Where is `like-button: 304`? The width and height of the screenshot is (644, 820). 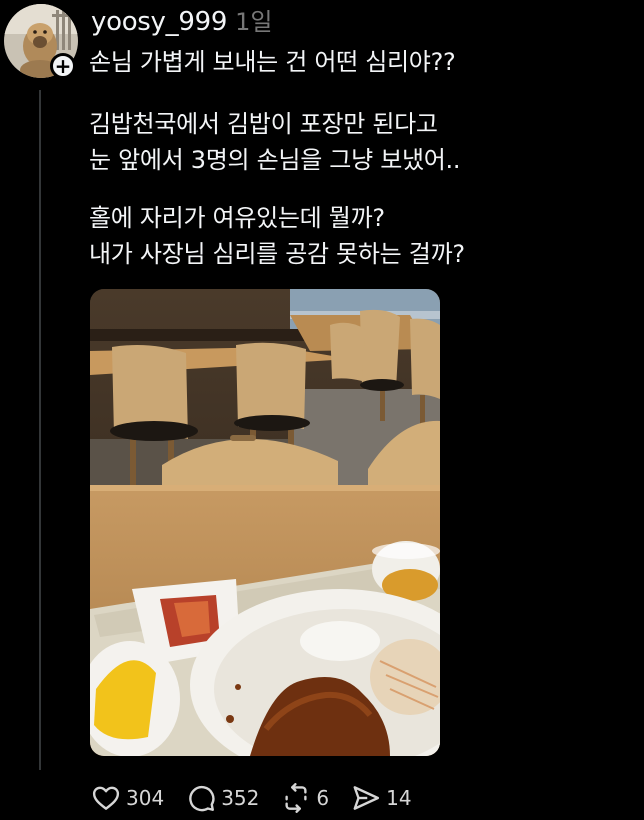 like-button: 304 is located at coordinates (127, 798).